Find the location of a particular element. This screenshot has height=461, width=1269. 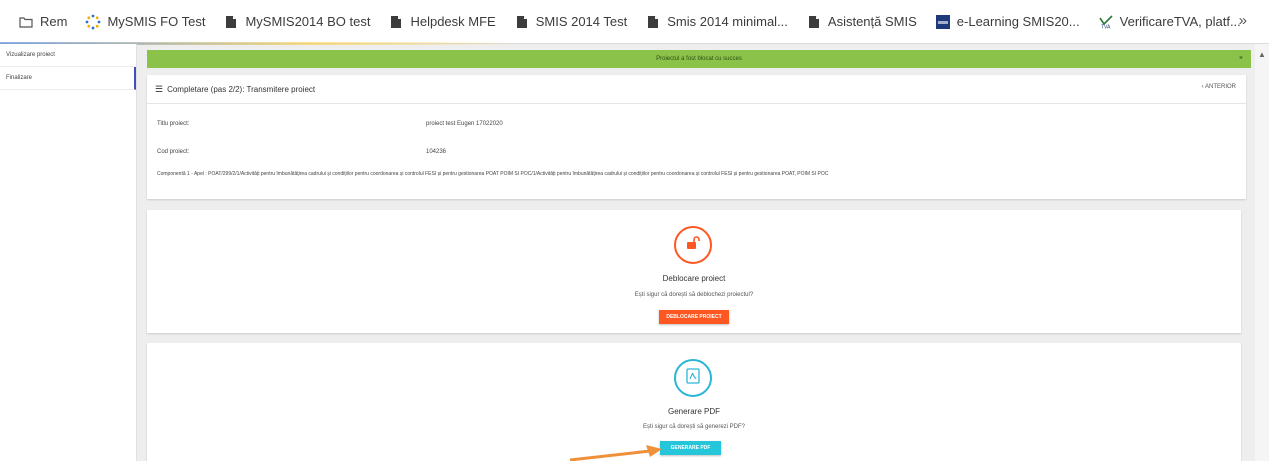

spinner-icon is located at coordinates (93, 22).